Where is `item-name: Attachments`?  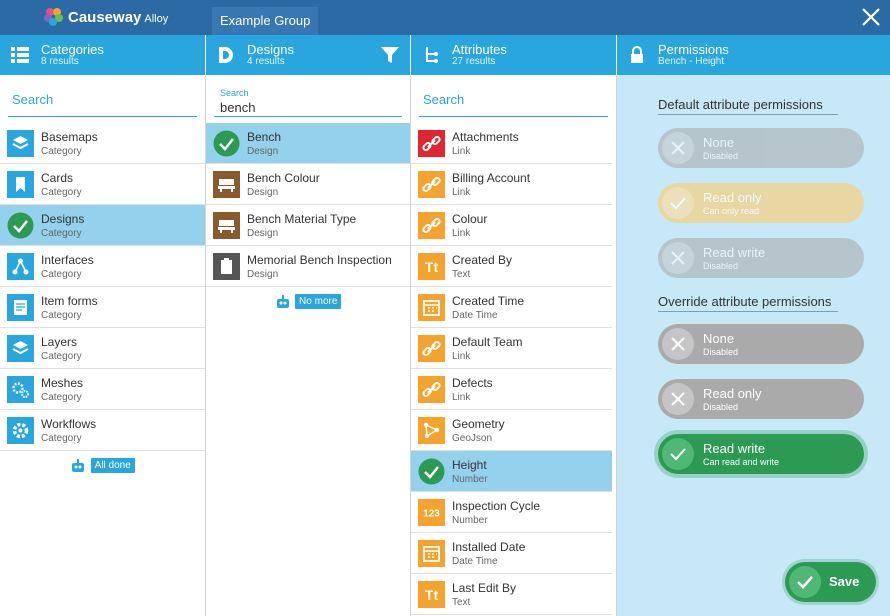 item-name: Attachments is located at coordinates (485, 137).